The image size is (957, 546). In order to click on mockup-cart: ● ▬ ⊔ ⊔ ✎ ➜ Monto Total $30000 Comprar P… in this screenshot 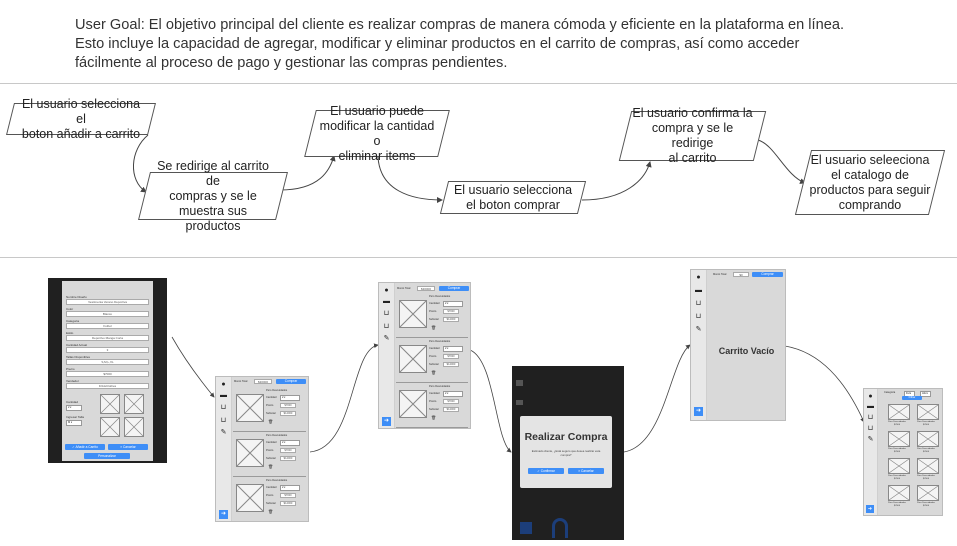, I will do `click(262, 449)`.